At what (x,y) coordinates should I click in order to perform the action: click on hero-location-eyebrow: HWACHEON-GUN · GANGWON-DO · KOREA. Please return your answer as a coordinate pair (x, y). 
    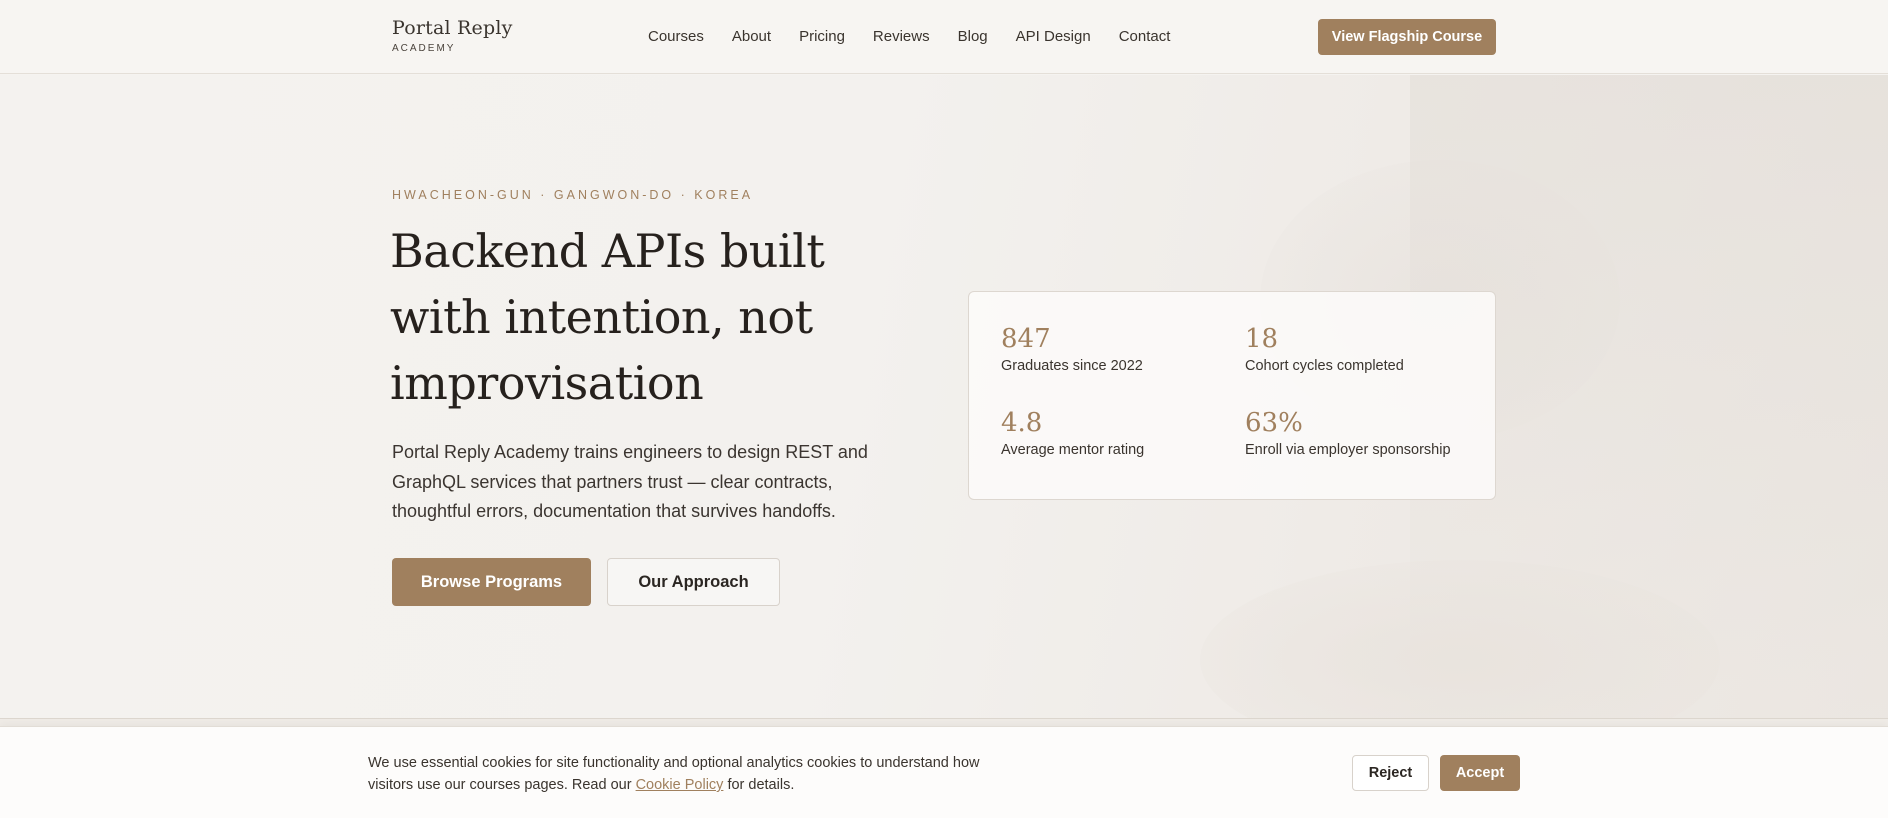
    Looking at the image, I should click on (573, 195).